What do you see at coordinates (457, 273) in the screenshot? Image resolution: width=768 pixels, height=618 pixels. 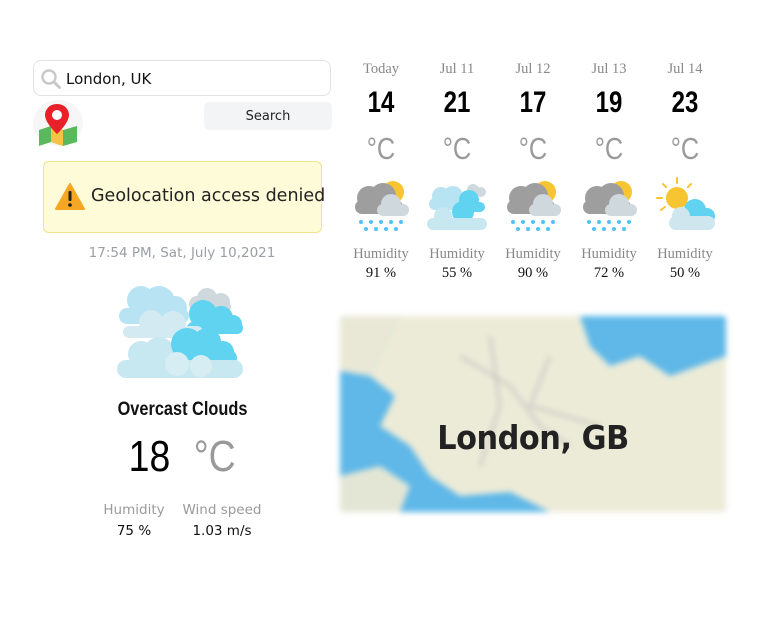 I see `forecast-humidity-value: 55 %` at bounding box center [457, 273].